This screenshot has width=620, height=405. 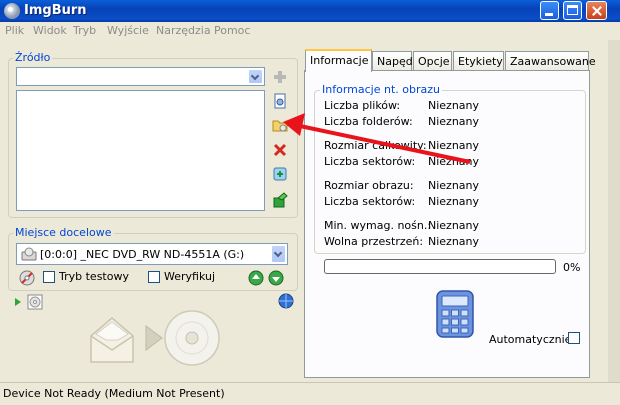 I want to click on calculator-icon, so click(x=455, y=314).